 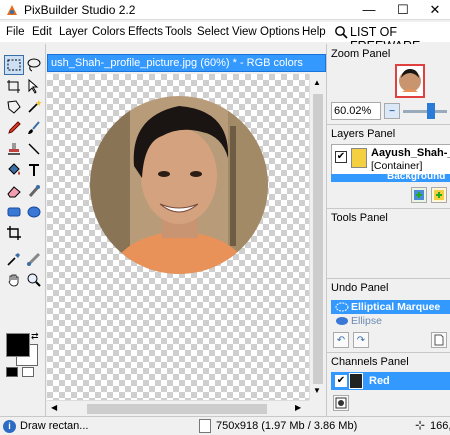 What do you see at coordinates (14, 107) in the screenshot?
I see `polygon-lasso-tool` at bounding box center [14, 107].